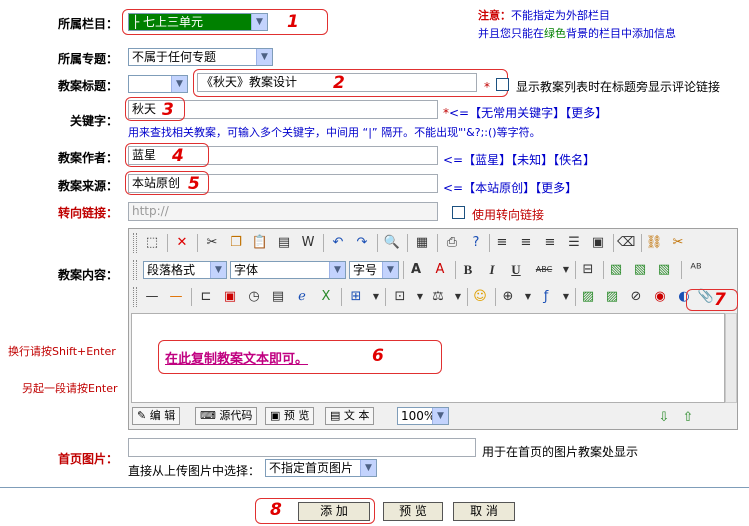 This screenshot has width=749, height=526. I want to click on block-icon: ▣, so click(598, 243).